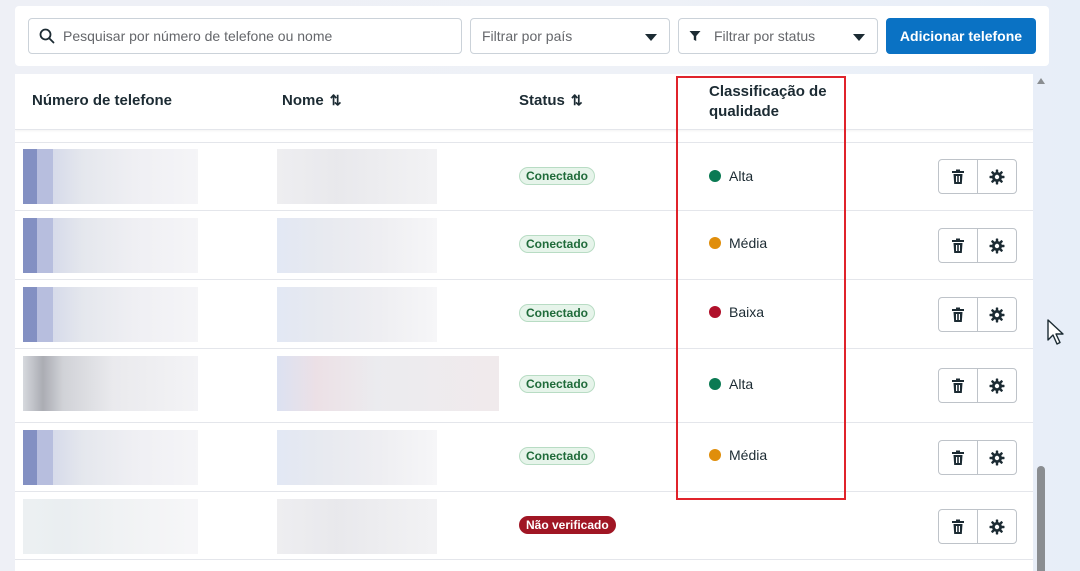 This screenshot has width=1080, height=571. I want to click on column-header-phone-label: Número de telefone, so click(102, 100).